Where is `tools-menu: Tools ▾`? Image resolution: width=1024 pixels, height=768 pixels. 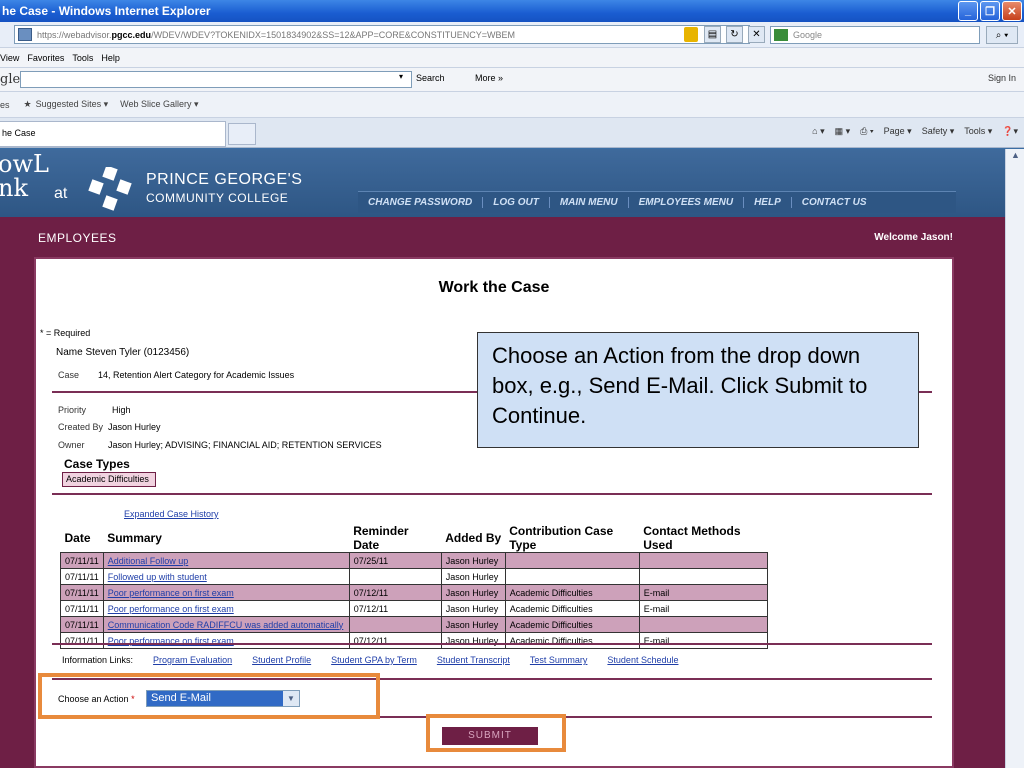 tools-menu: Tools ▾ is located at coordinates (978, 131).